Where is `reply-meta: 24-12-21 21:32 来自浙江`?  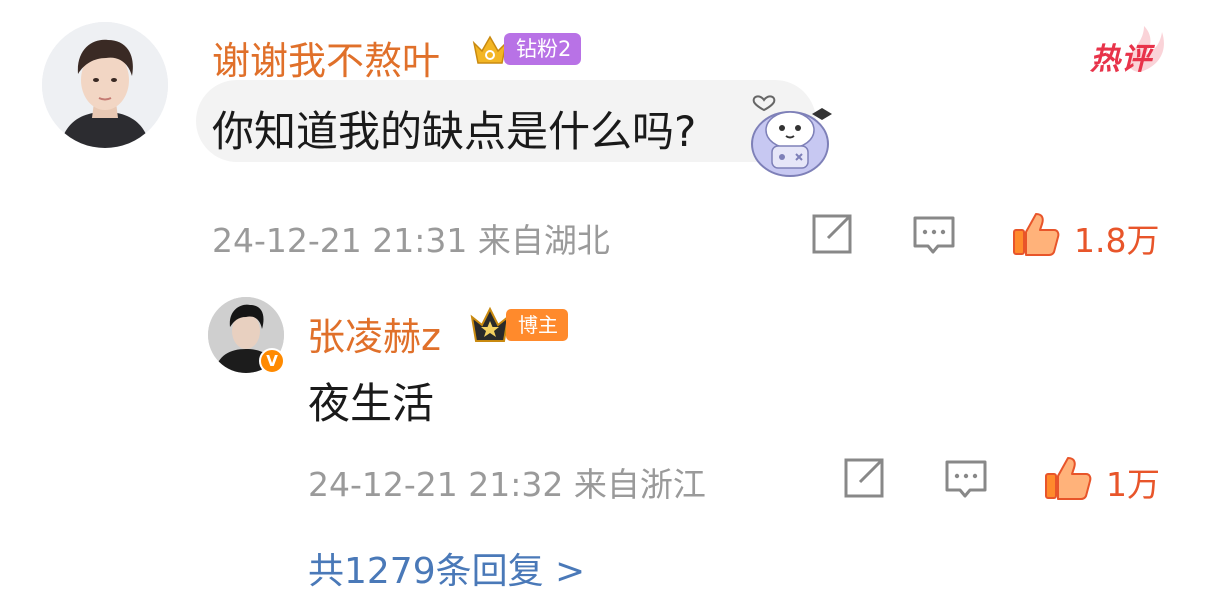
reply-meta: 24-12-21 21:32 来自浙江 is located at coordinates (507, 482).